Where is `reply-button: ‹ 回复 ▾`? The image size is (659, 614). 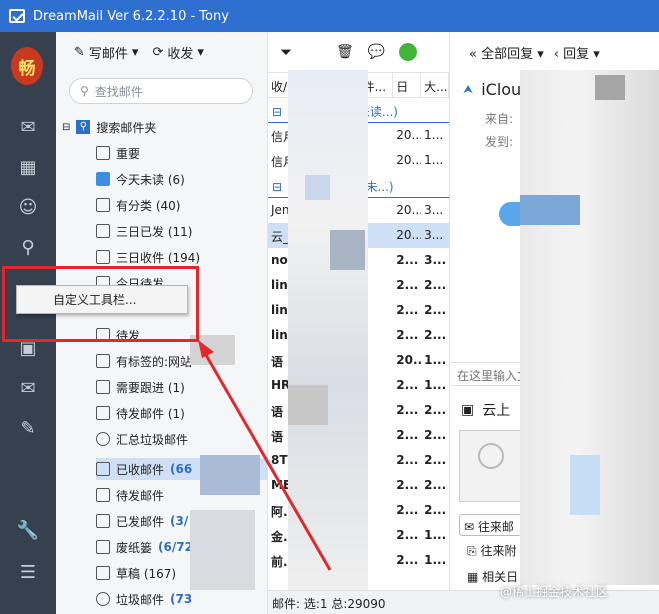 reply-button: ‹ 回复 ▾ is located at coordinates (577, 52).